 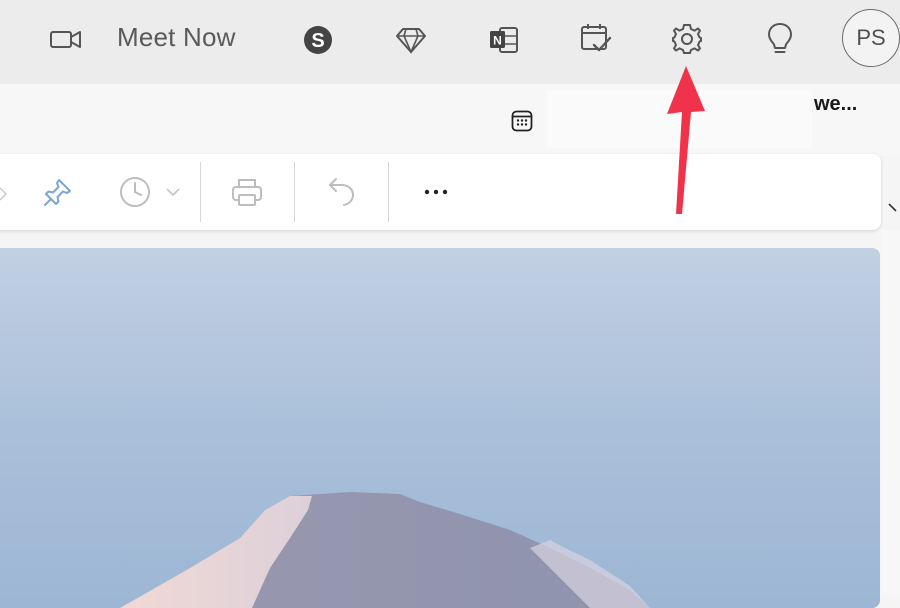 I want to click on chevron-down-icon, so click(x=173, y=192).